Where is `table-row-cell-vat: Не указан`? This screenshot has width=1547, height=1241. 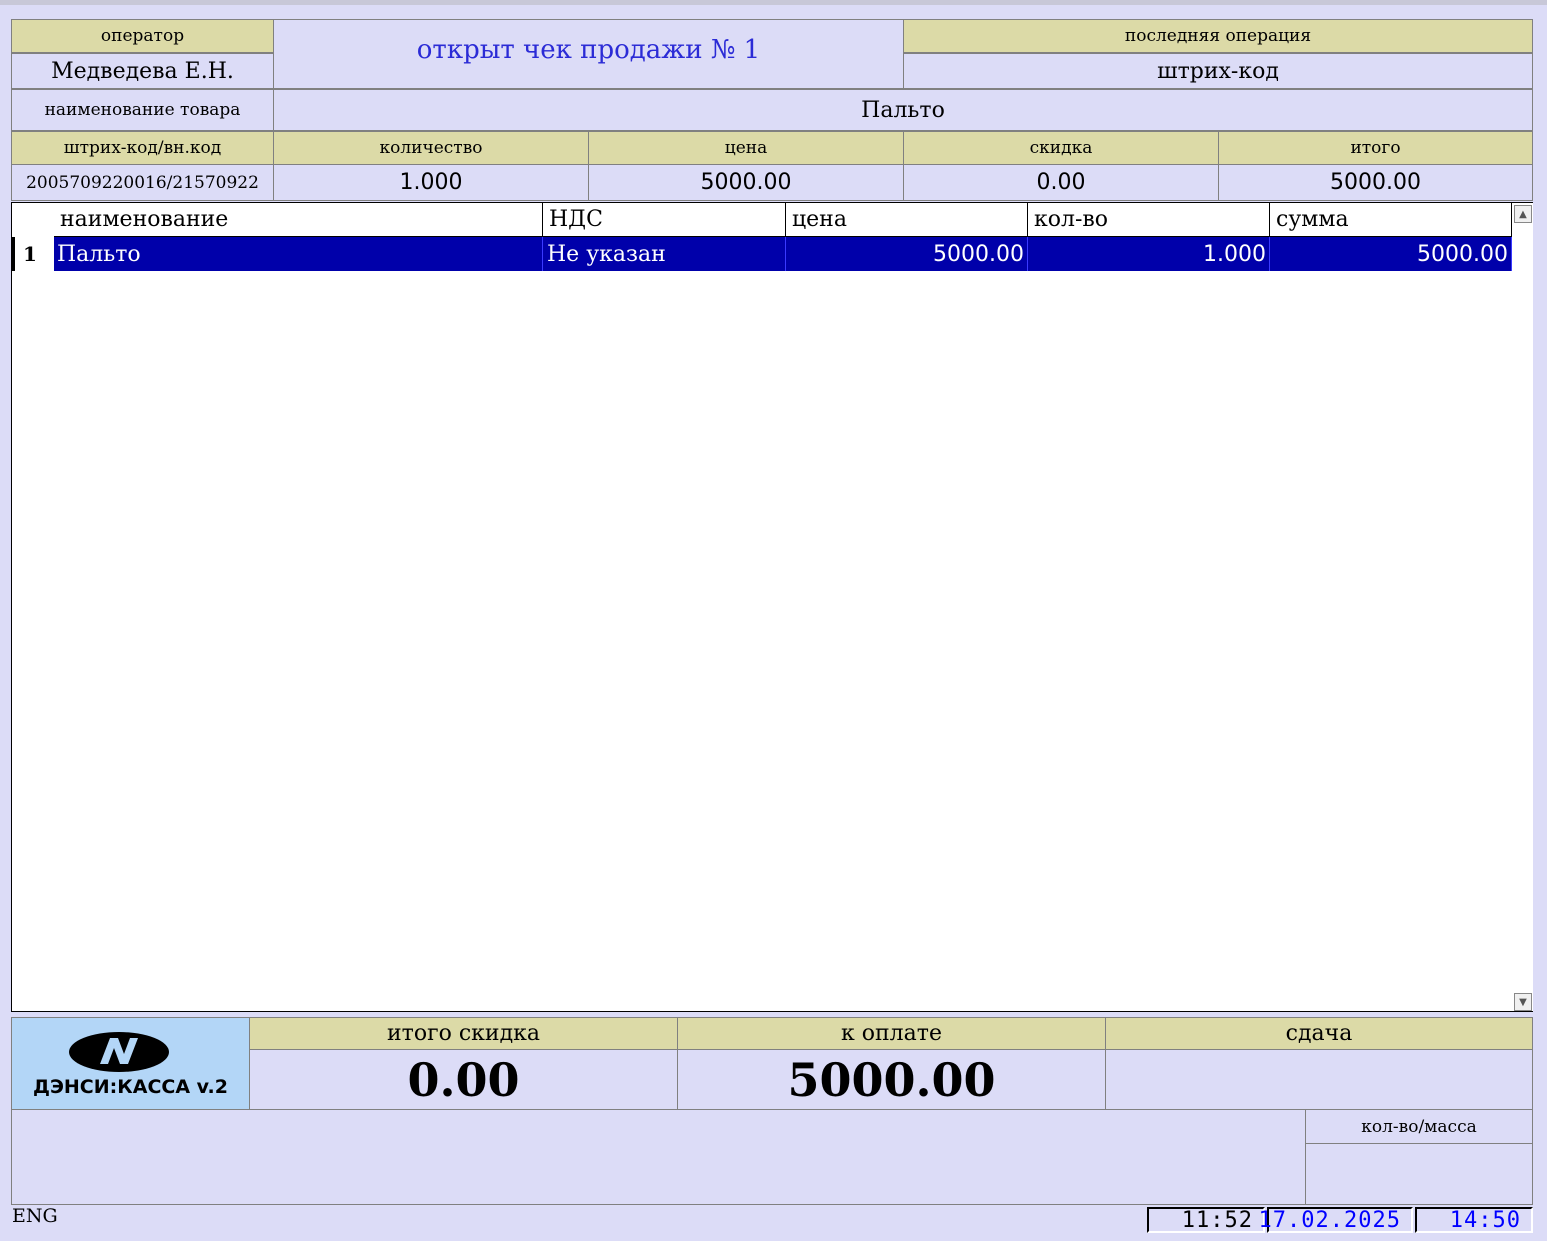 table-row-cell-vat: Не указан is located at coordinates (664, 254).